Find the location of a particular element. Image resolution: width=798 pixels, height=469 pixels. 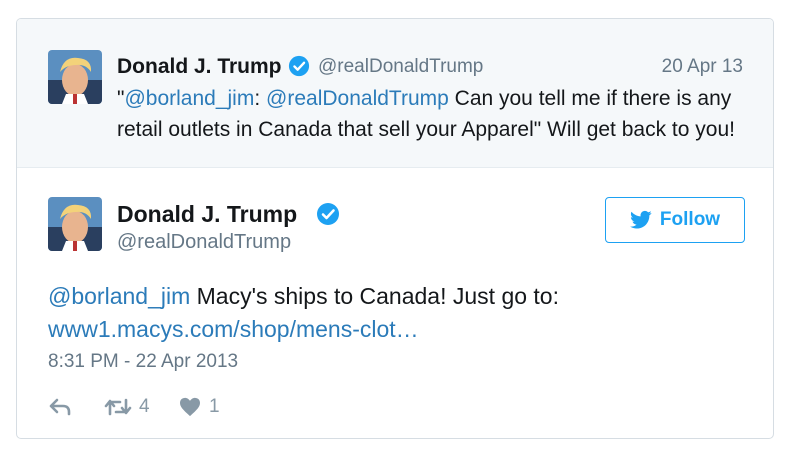

retweet-count: 4 is located at coordinates (144, 406).